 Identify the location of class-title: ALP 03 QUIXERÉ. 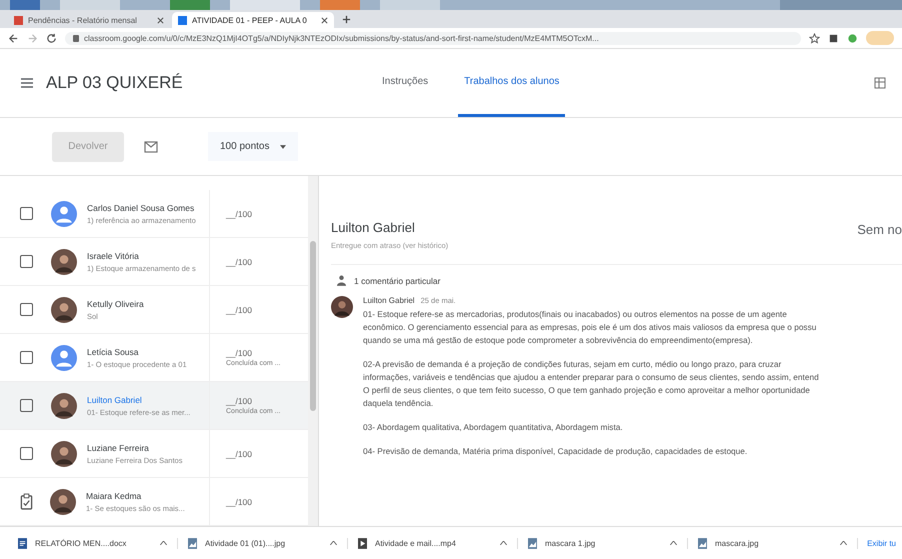
(115, 83).